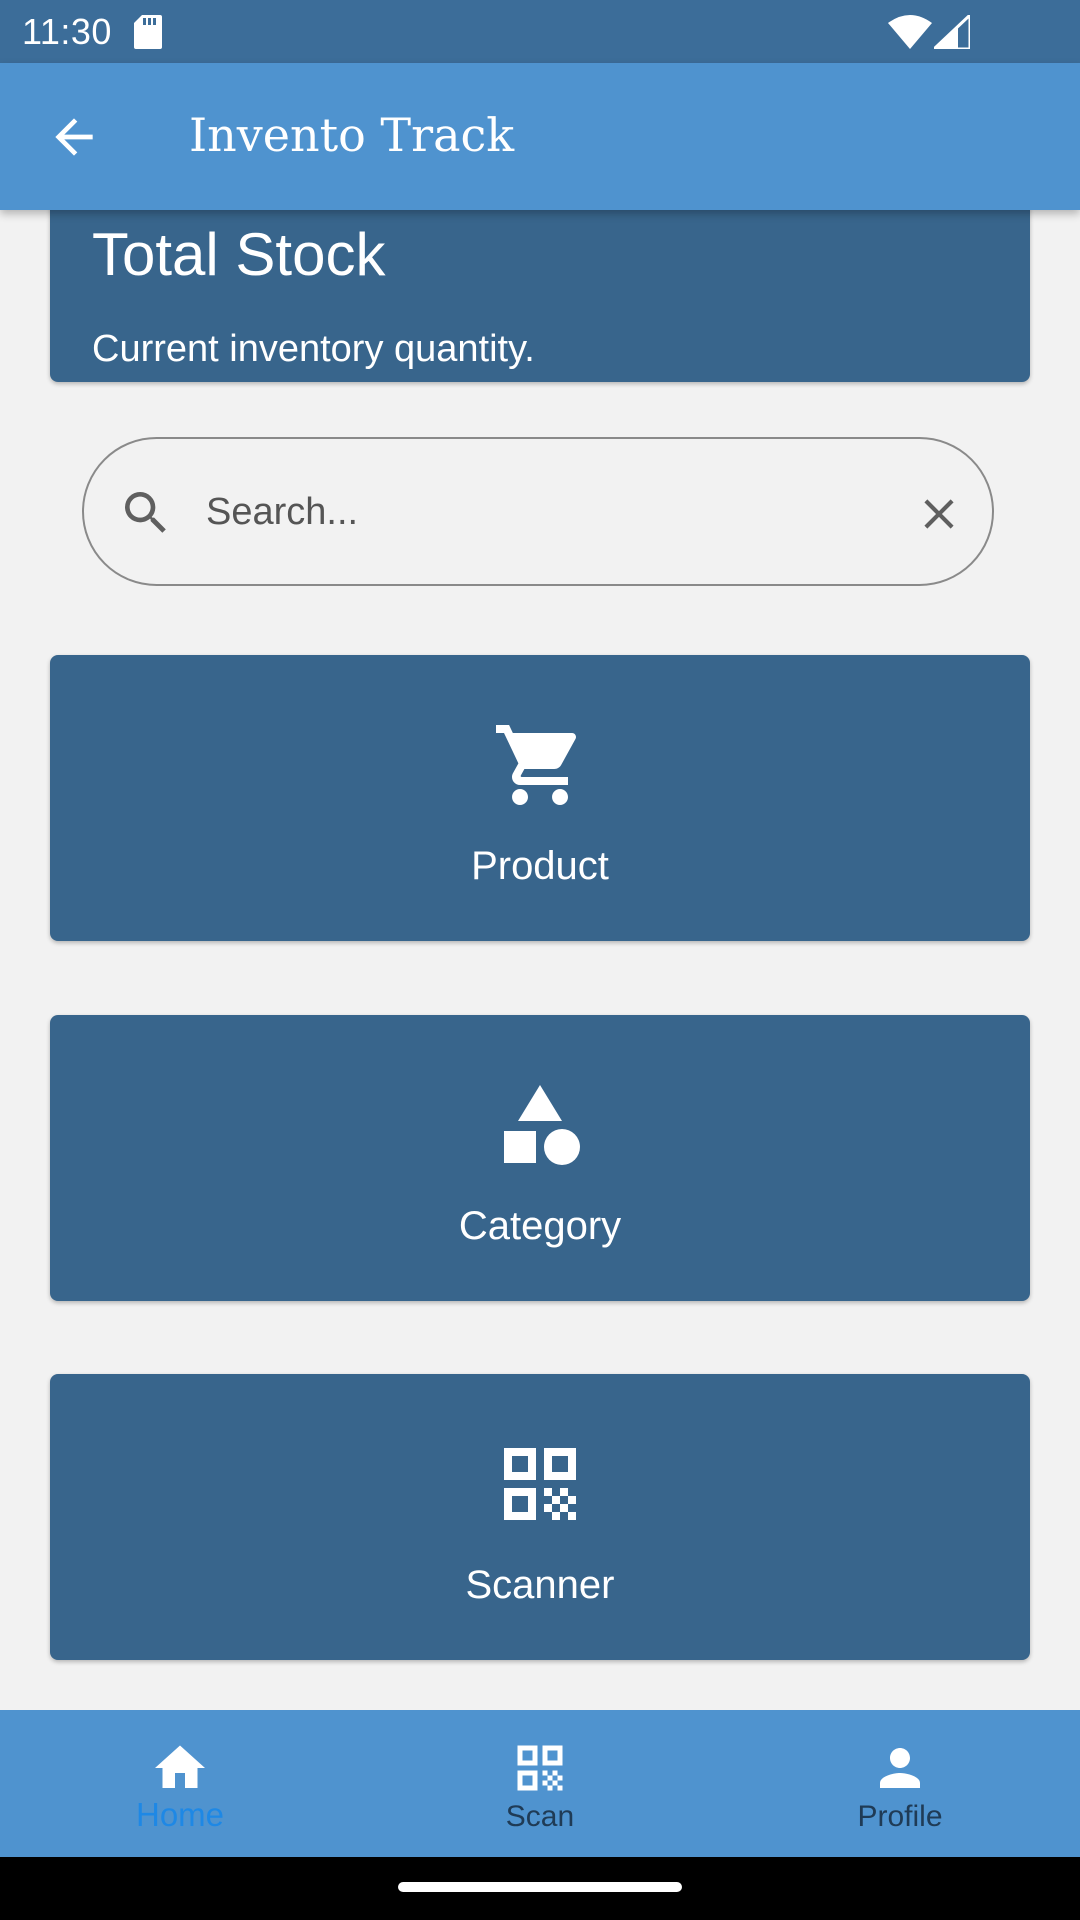  Describe the element at coordinates (540, 296) in the screenshot. I see `total-stock-card: Total Stock Current inventory quantity.` at that location.